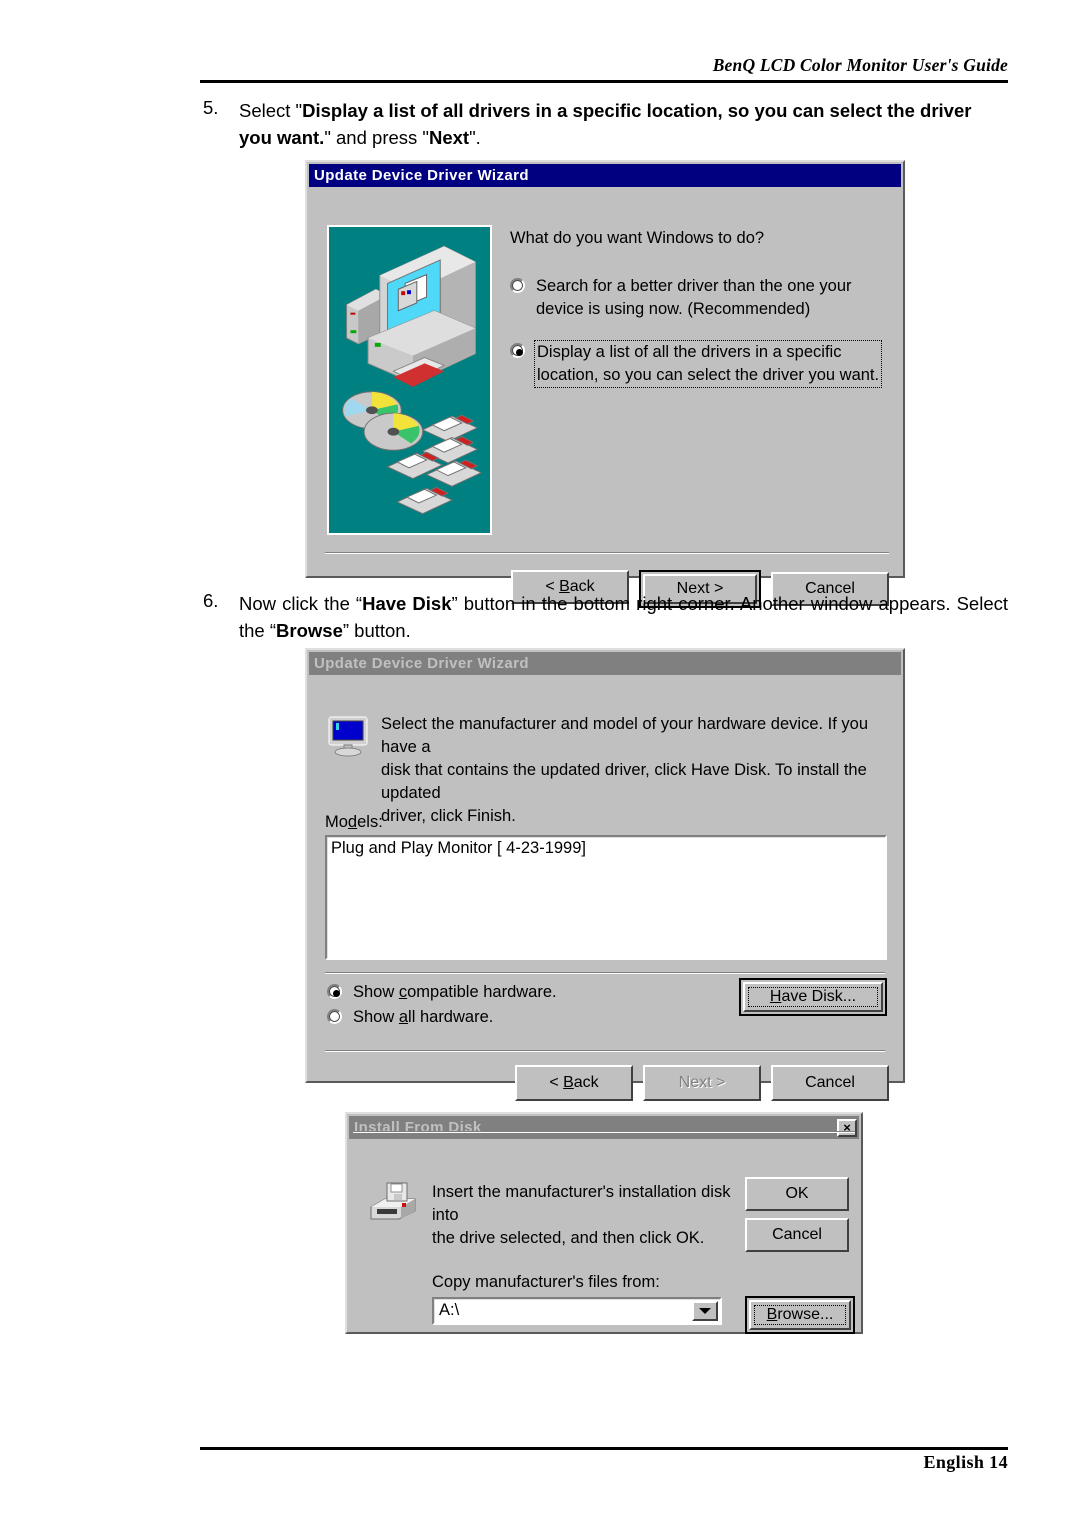 Image resolution: width=1080 pixels, height=1528 pixels. What do you see at coordinates (211, 600) in the screenshot?
I see `step-6-number: 6.` at bounding box center [211, 600].